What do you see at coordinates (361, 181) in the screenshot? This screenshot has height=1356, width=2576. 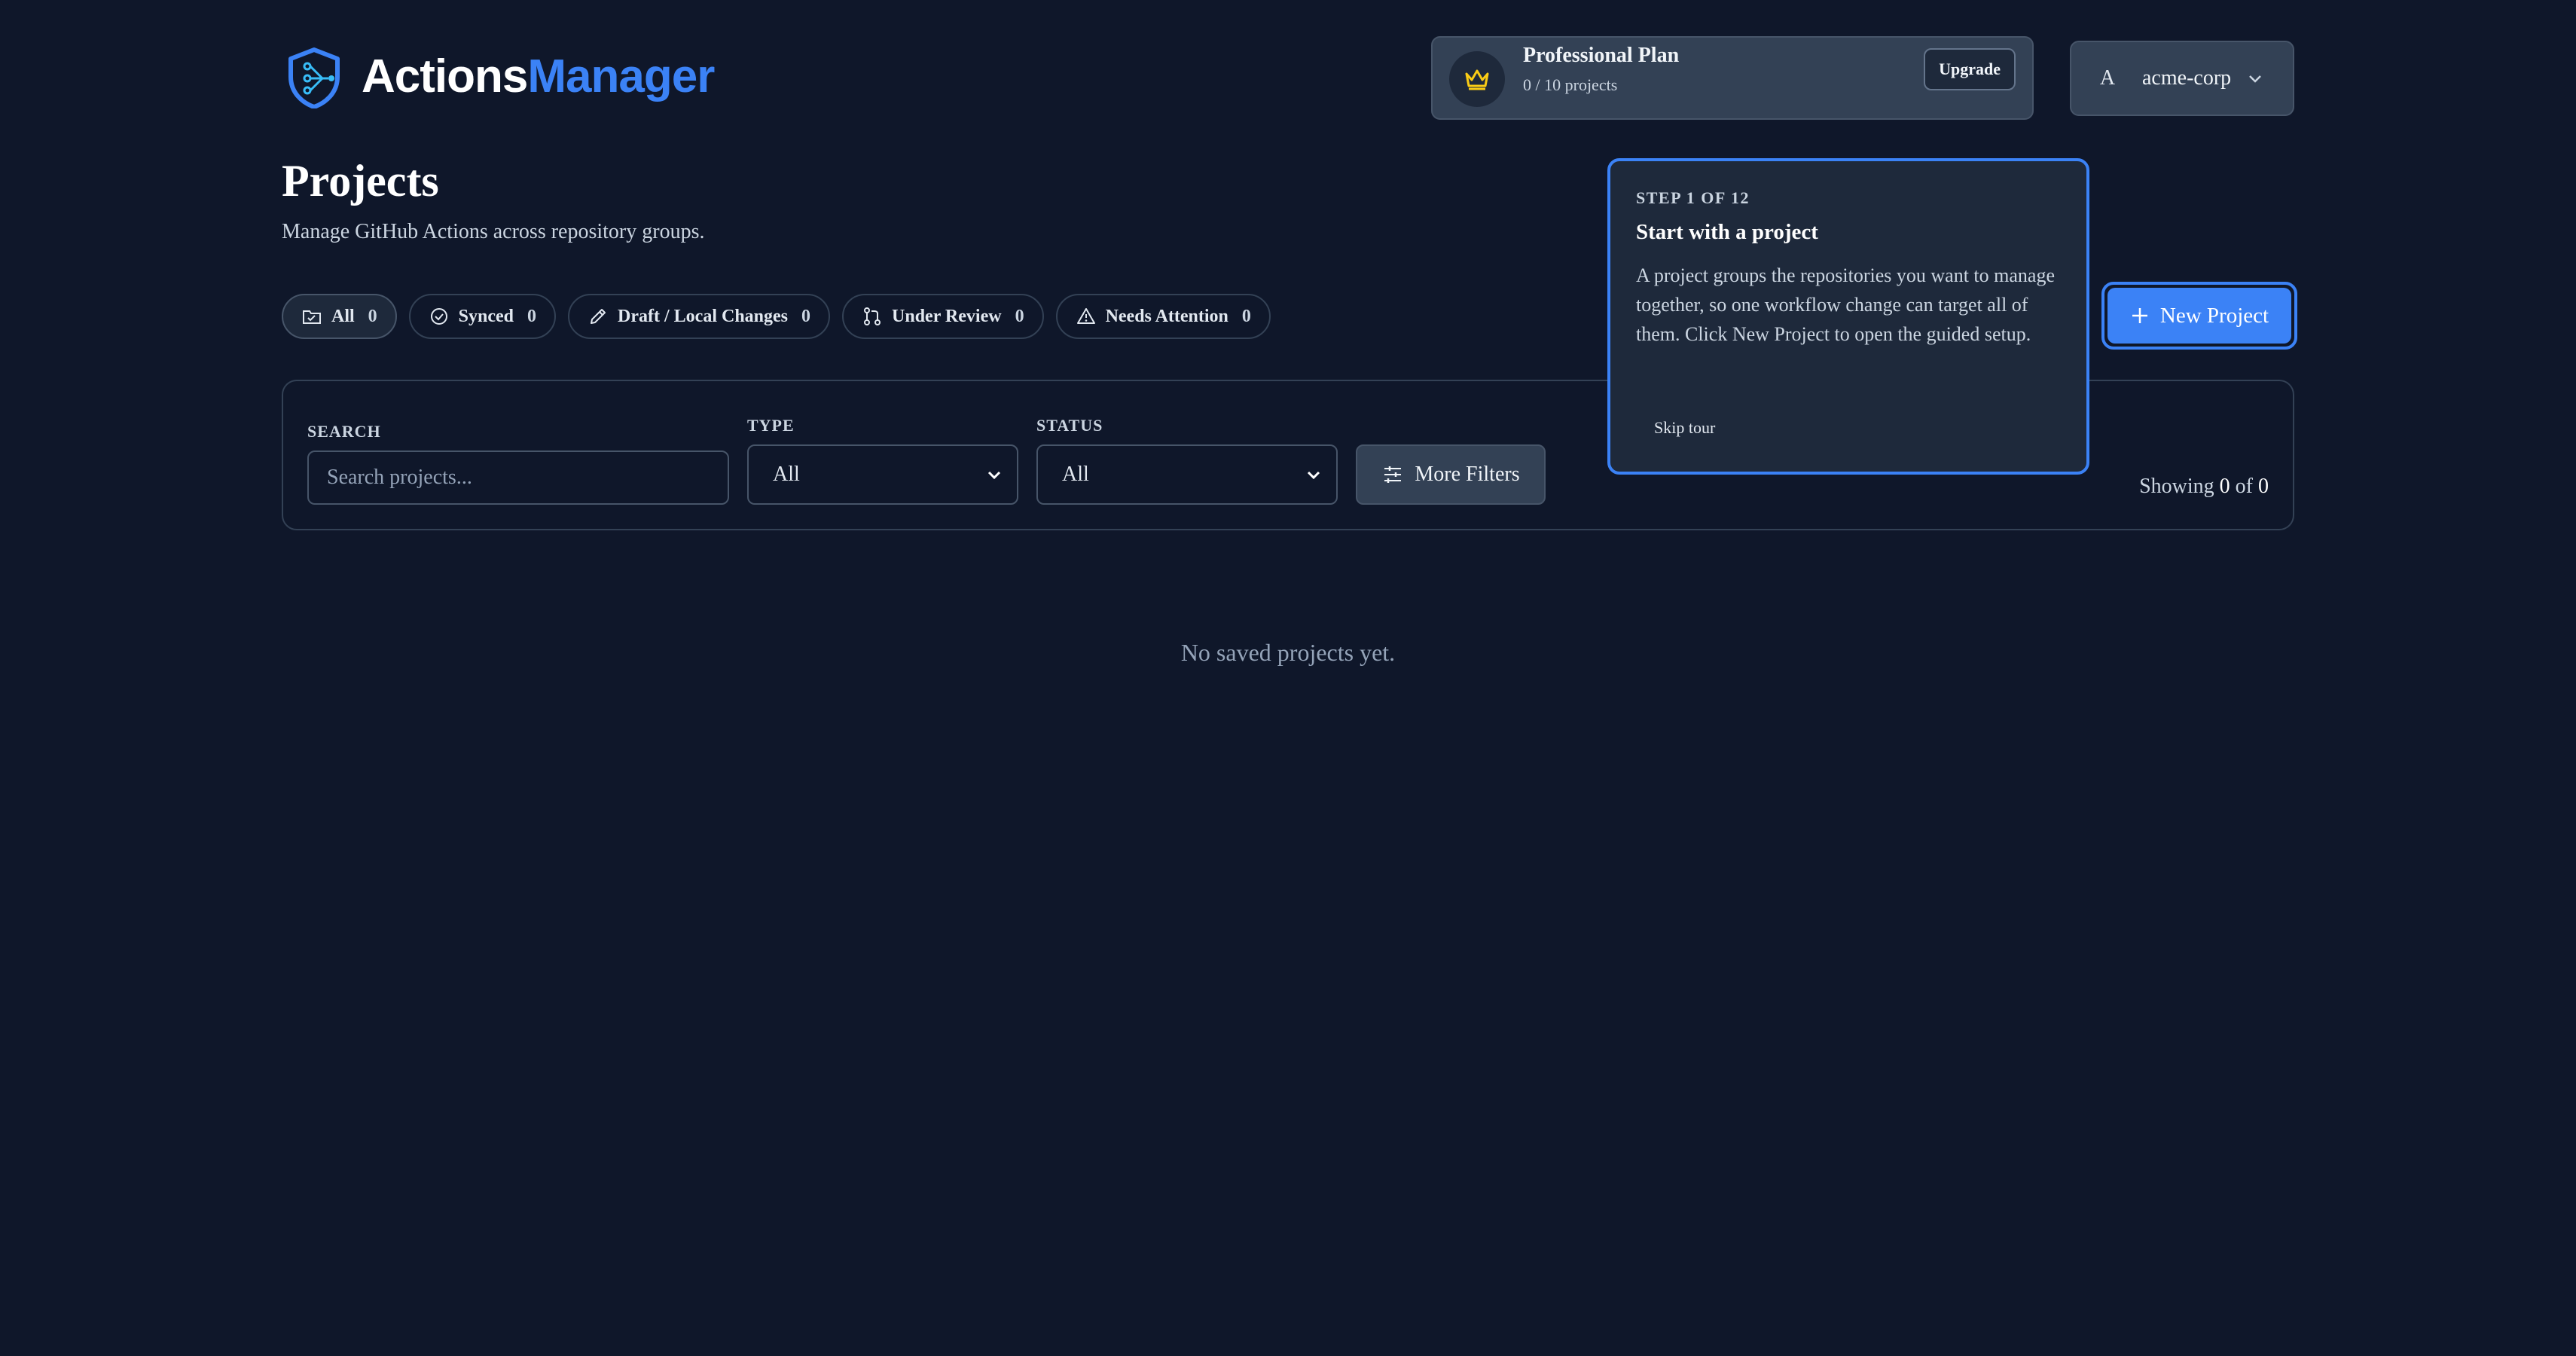 I see `page-title: Projects` at bounding box center [361, 181].